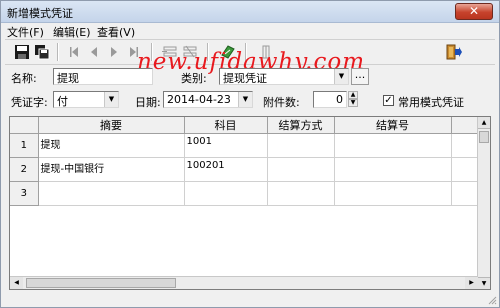 The width and height of the screenshot is (500, 308). I want to click on menu-edit: 编辑(E), so click(72, 32).